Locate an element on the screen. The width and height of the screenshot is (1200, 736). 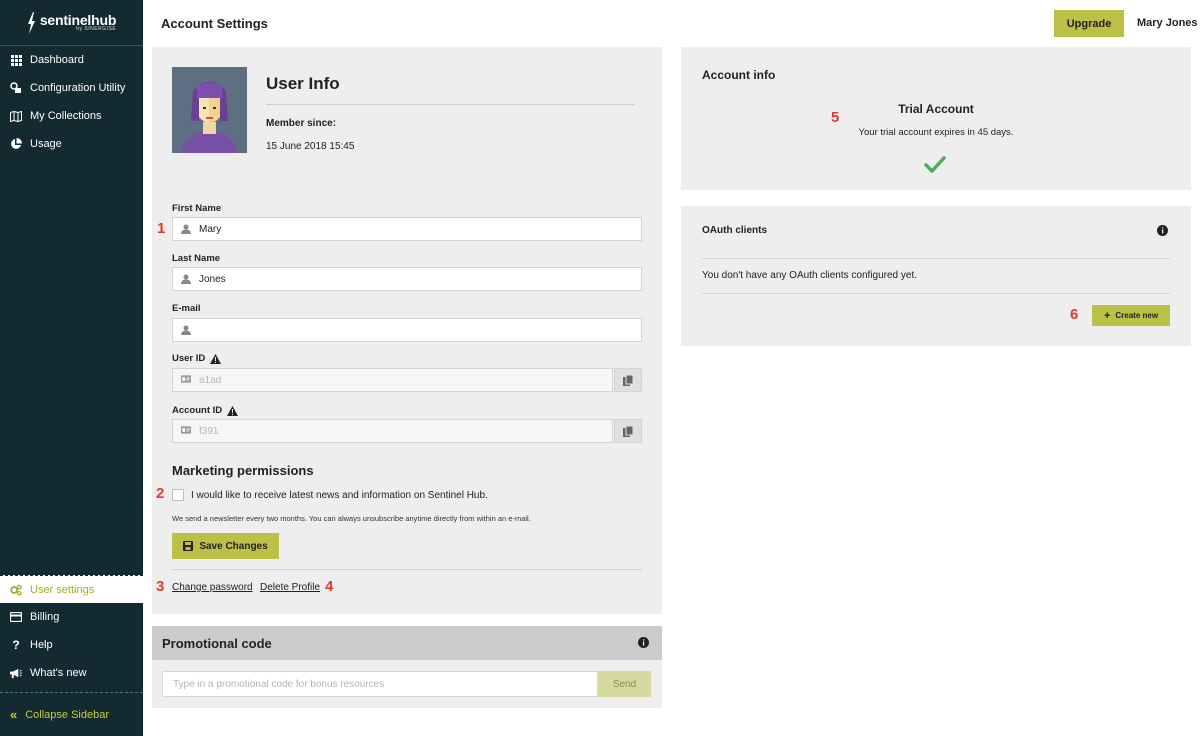
save-changes-button: Save Changes is located at coordinates (225, 546).